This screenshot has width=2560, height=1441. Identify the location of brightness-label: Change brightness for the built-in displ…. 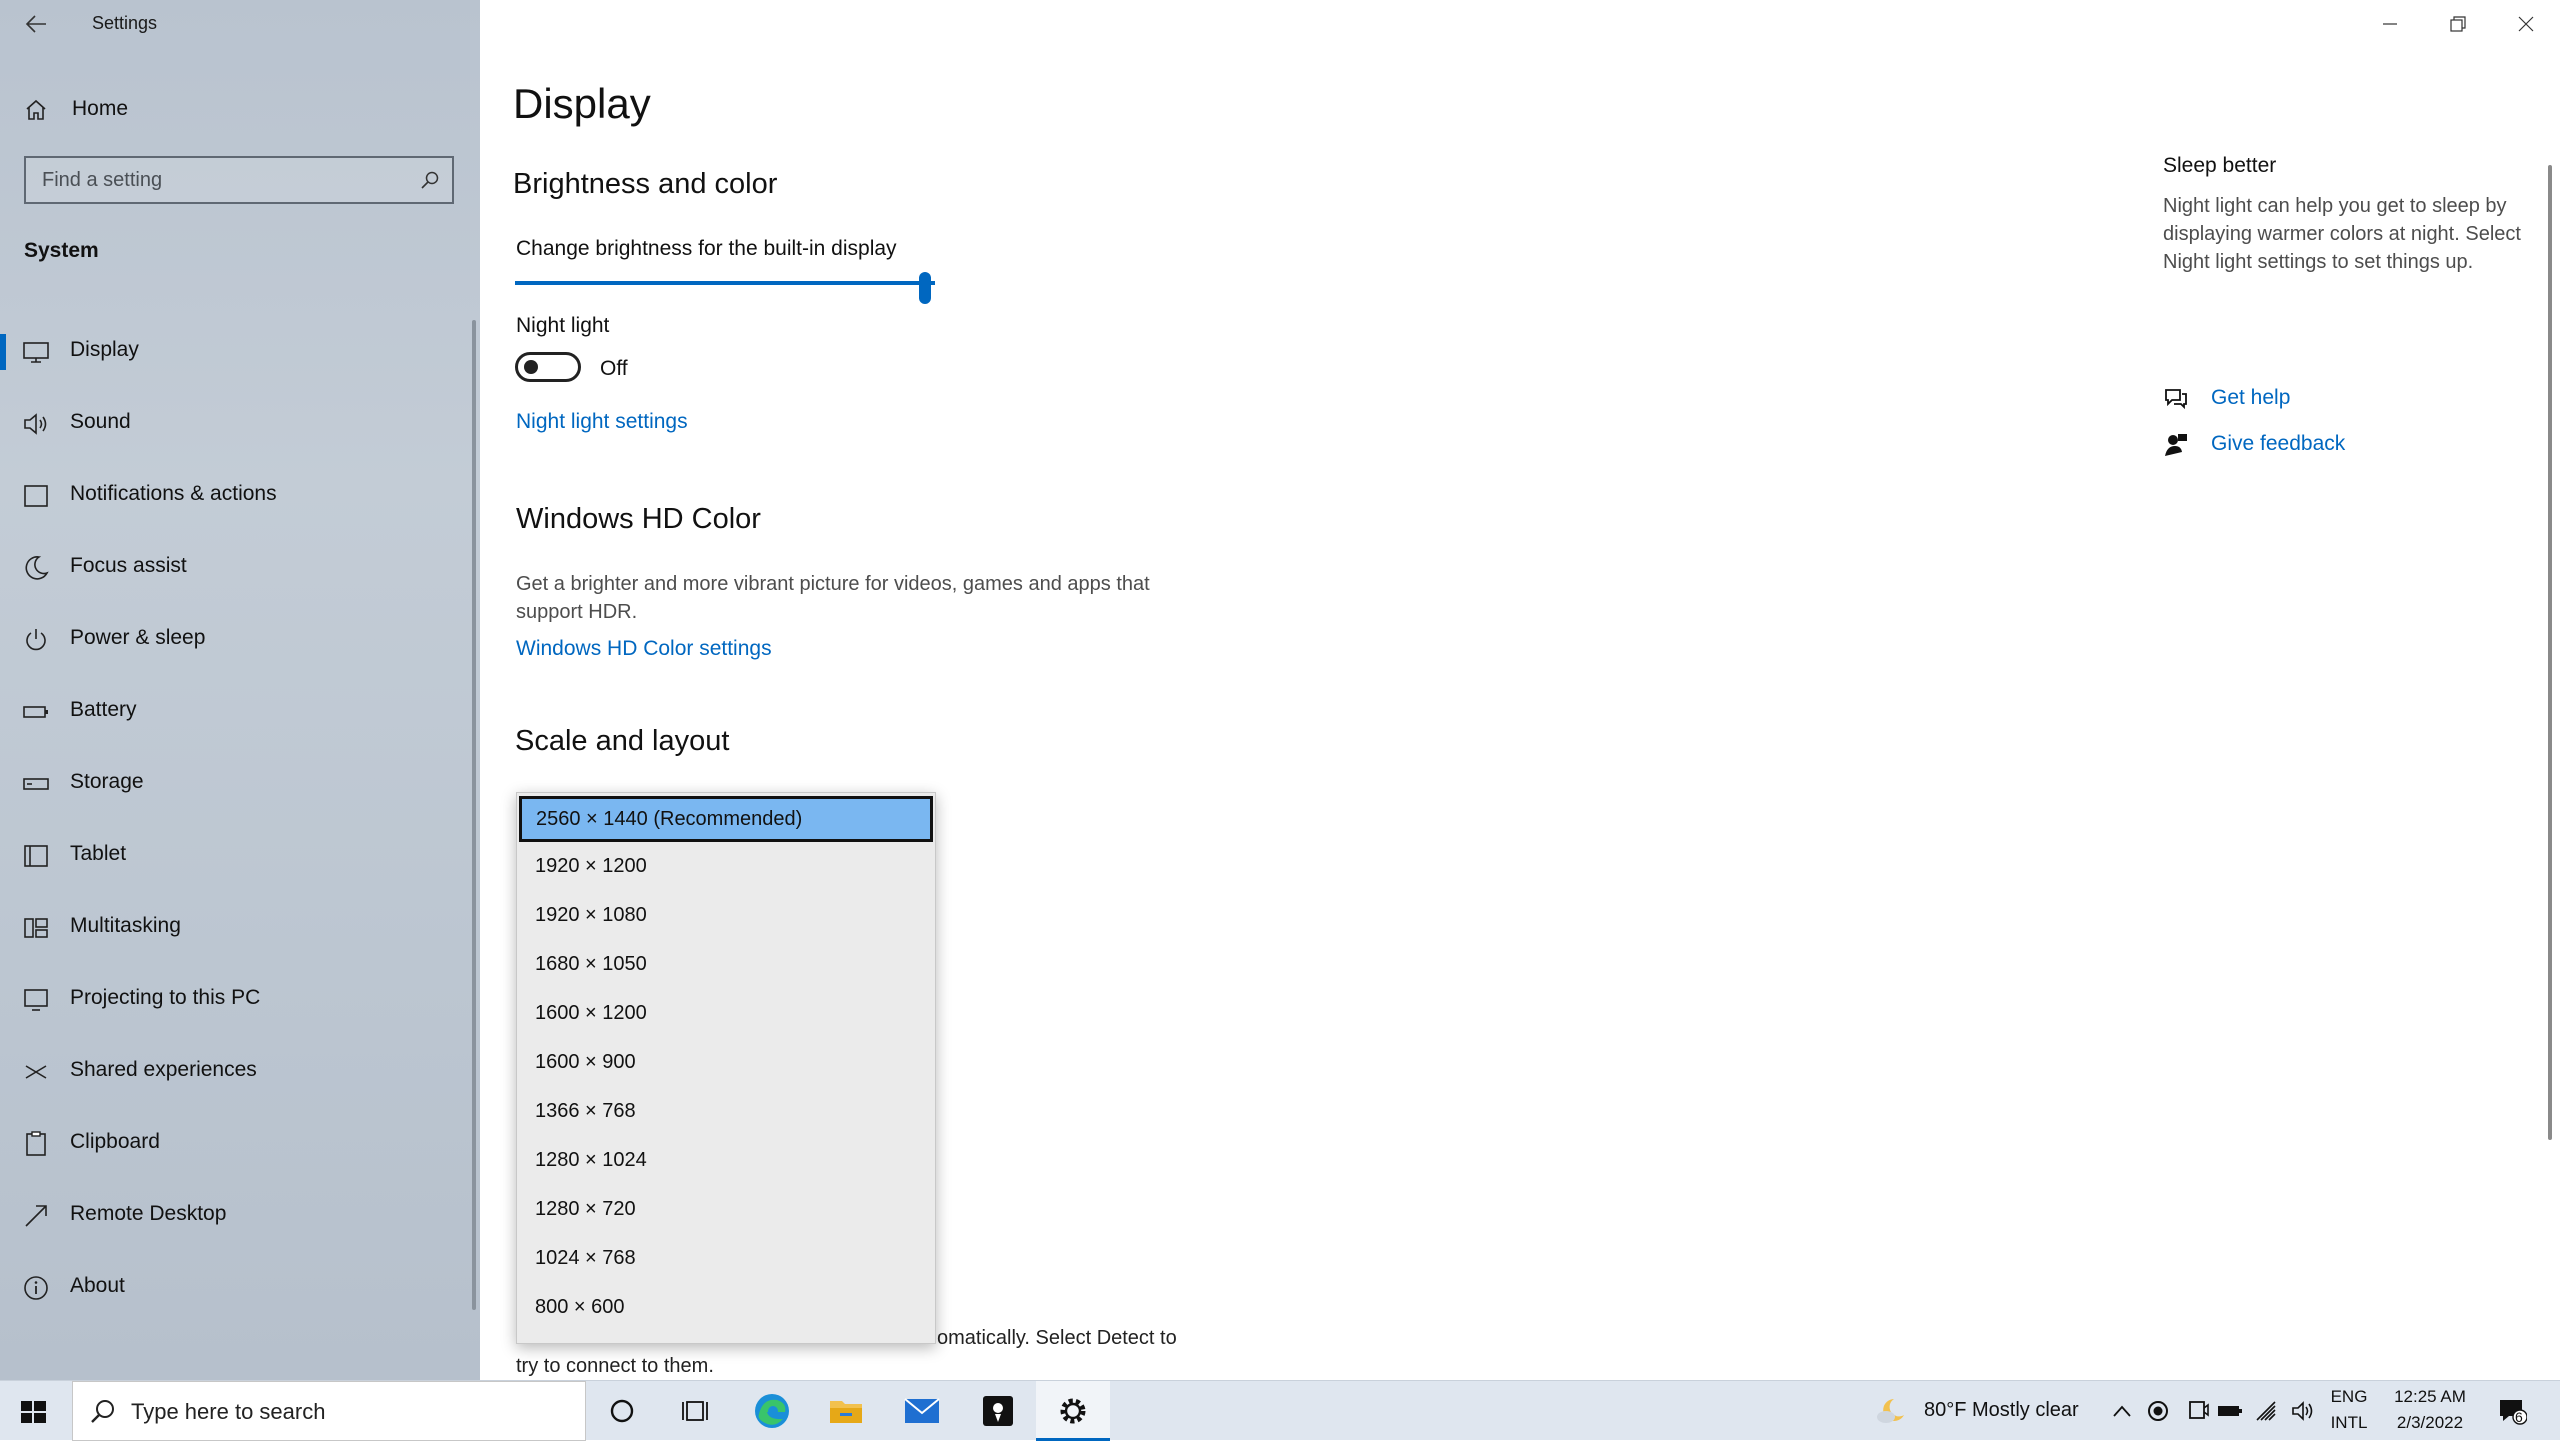
(706, 248).